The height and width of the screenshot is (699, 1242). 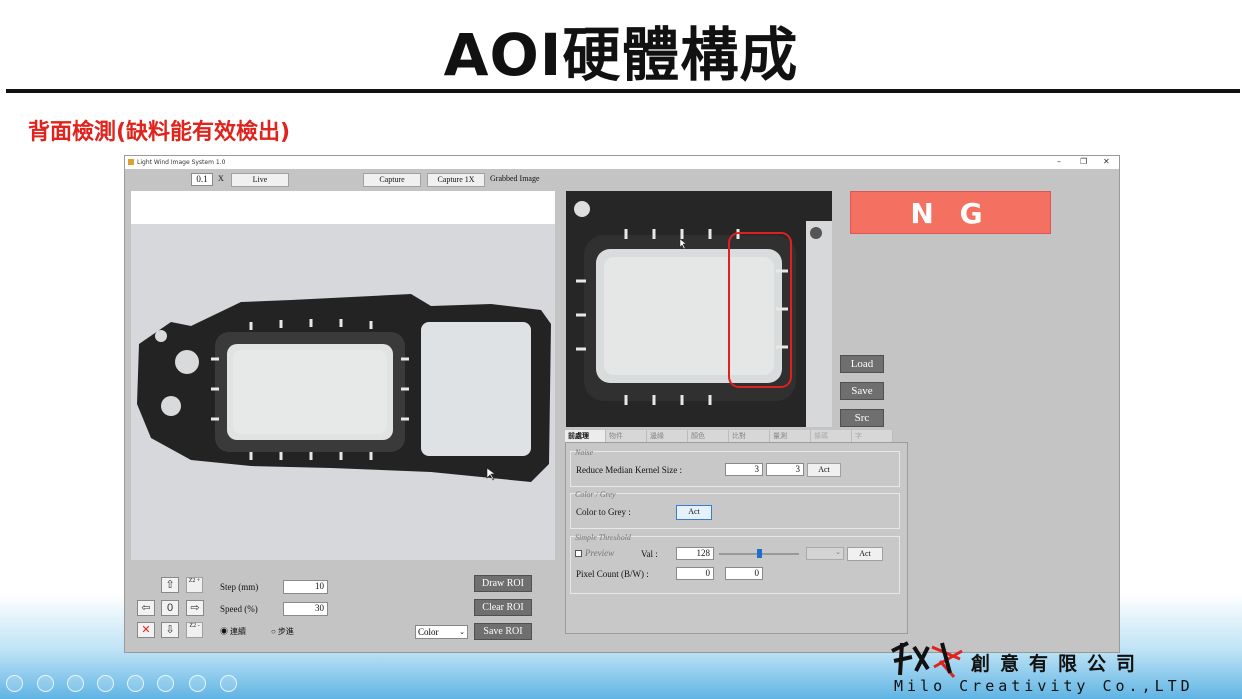 I want to click on threshold-mode-select: ⌄, so click(x=825, y=553).